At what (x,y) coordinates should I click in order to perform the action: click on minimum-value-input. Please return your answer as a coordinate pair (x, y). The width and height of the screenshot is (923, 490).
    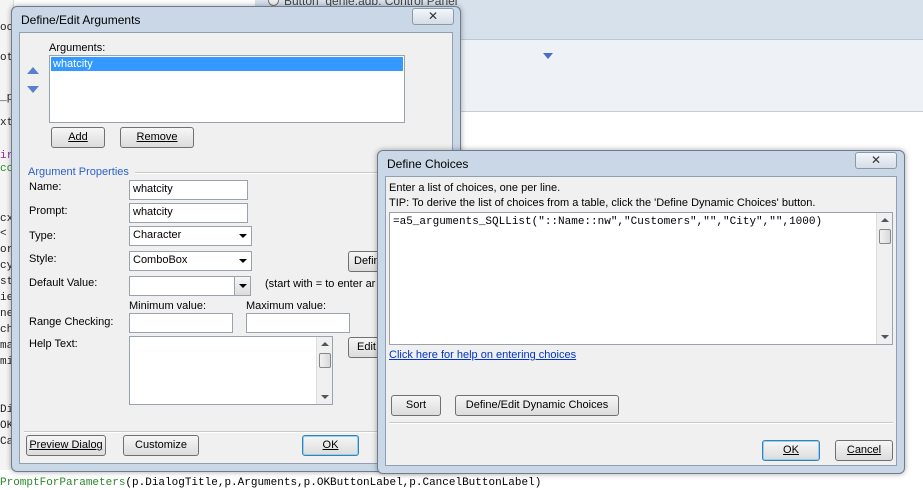
    Looking at the image, I should click on (181, 323).